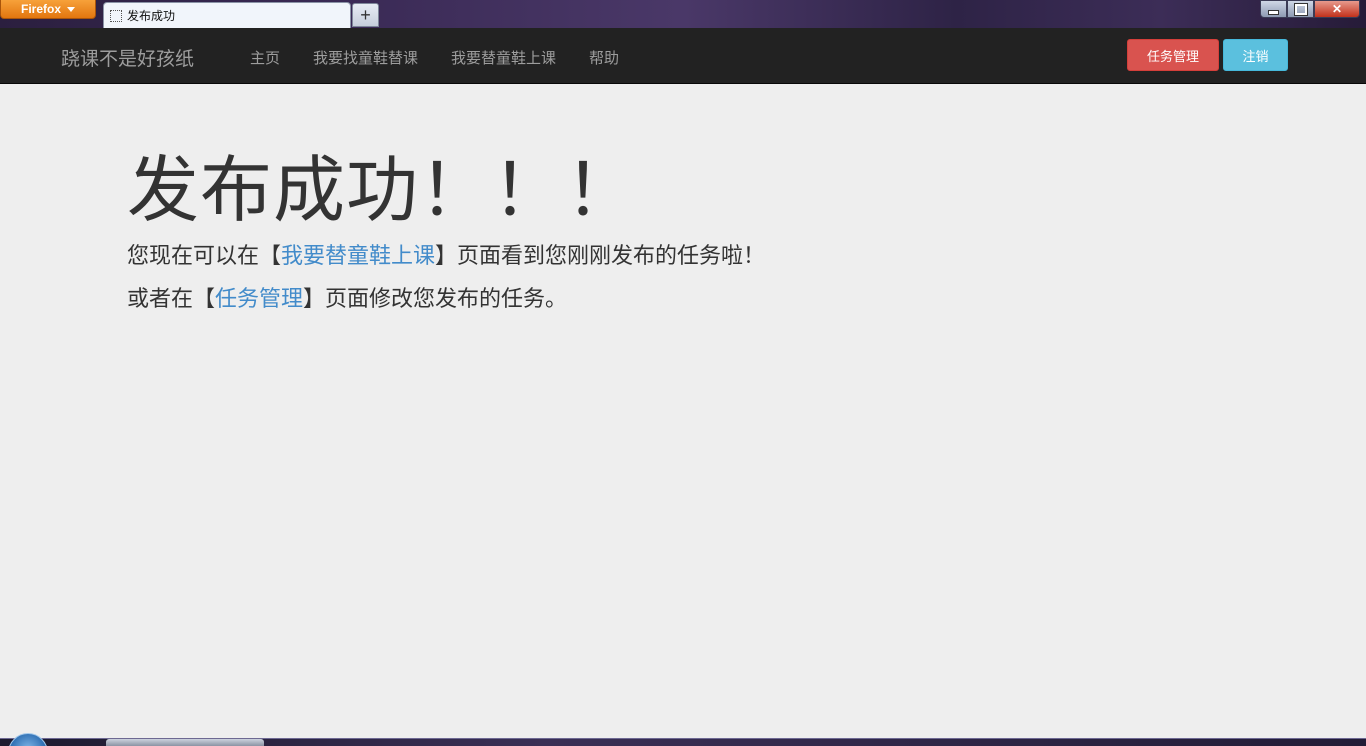 Image resolution: width=1366 pixels, height=746 pixels. Describe the element at coordinates (116, 15) in the screenshot. I see `page-icon` at that location.